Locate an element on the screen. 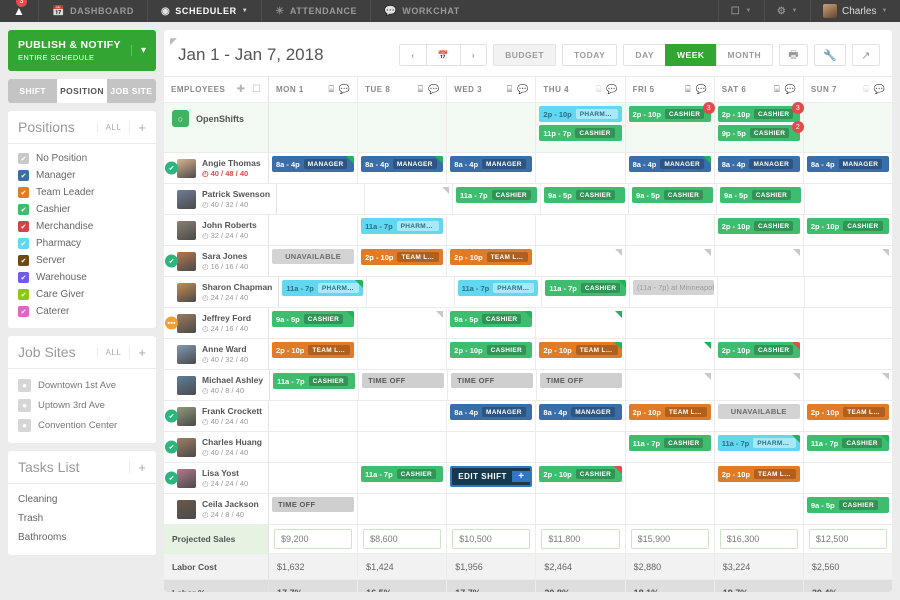  nav-item-scheduler: ◉ SCHEDULER ▼ is located at coordinates (204, 11).